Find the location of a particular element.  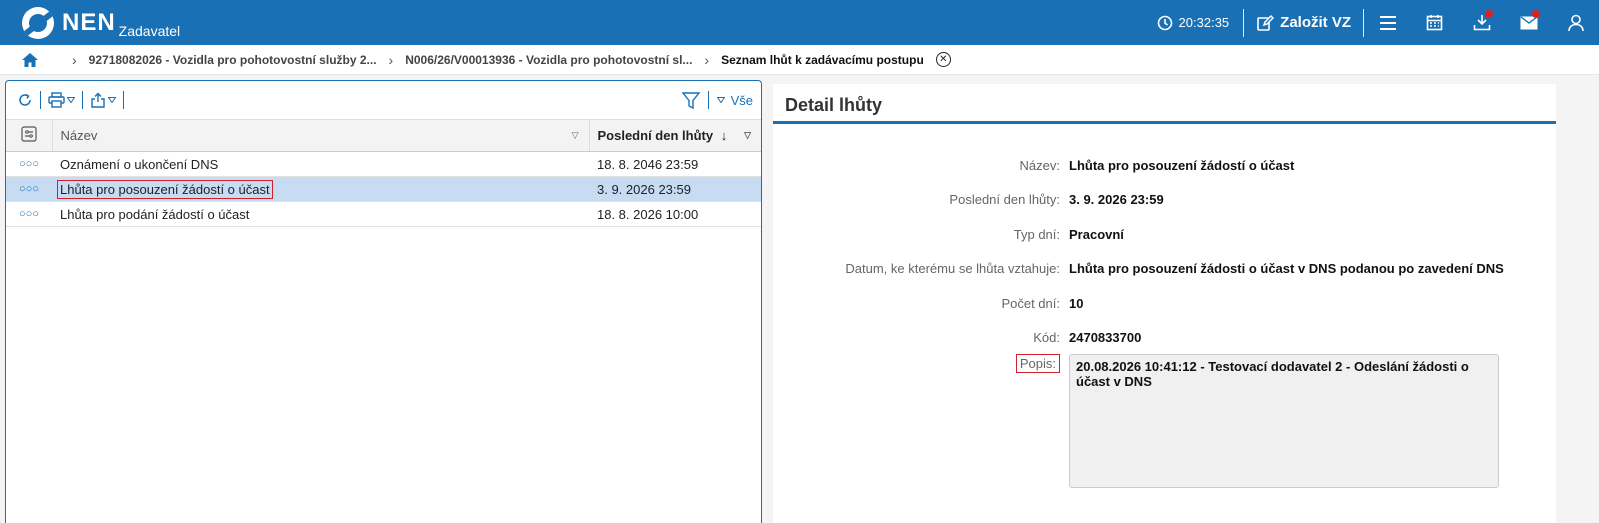

field-value: 2470833700 is located at coordinates (1105, 337).